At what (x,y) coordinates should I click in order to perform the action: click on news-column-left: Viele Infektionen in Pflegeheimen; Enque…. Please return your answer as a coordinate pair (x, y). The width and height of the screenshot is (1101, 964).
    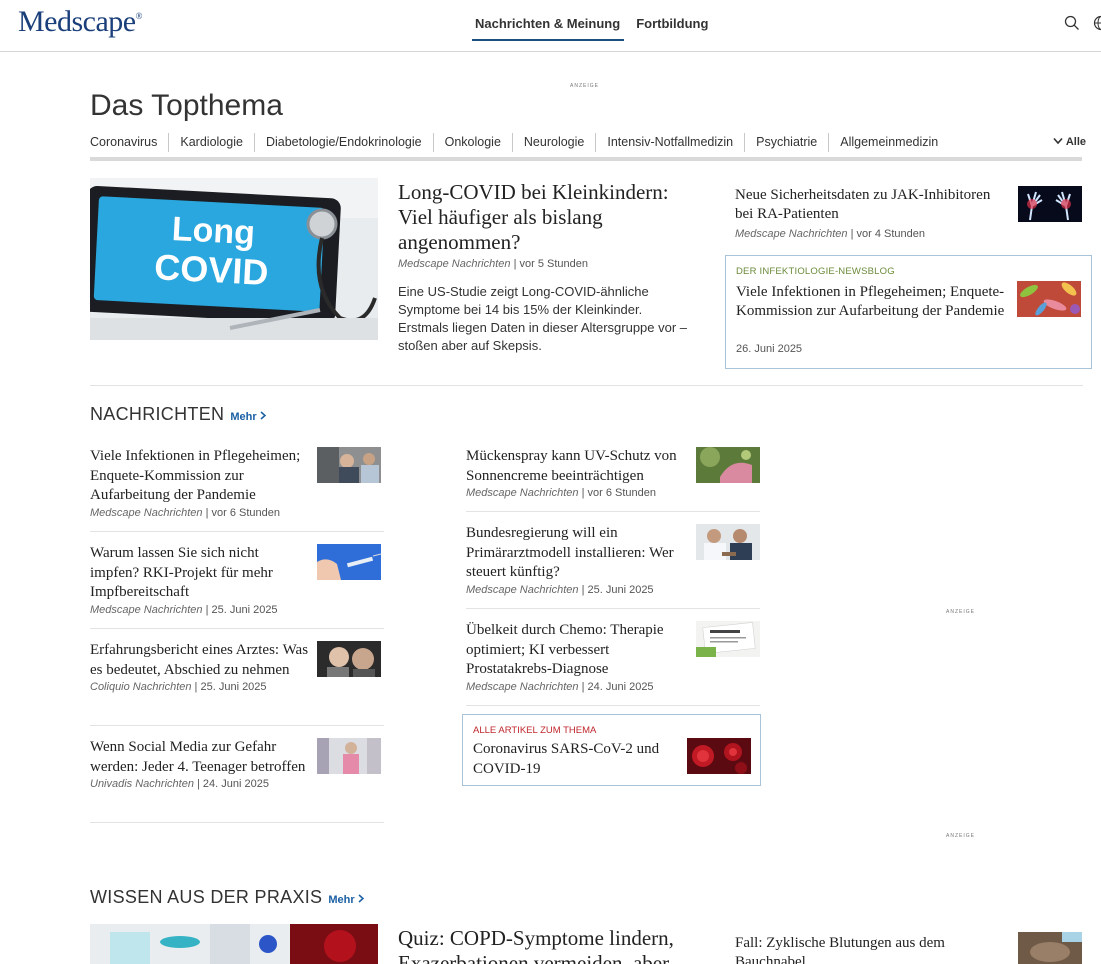
    Looking at the image, I should click on (237, 635).